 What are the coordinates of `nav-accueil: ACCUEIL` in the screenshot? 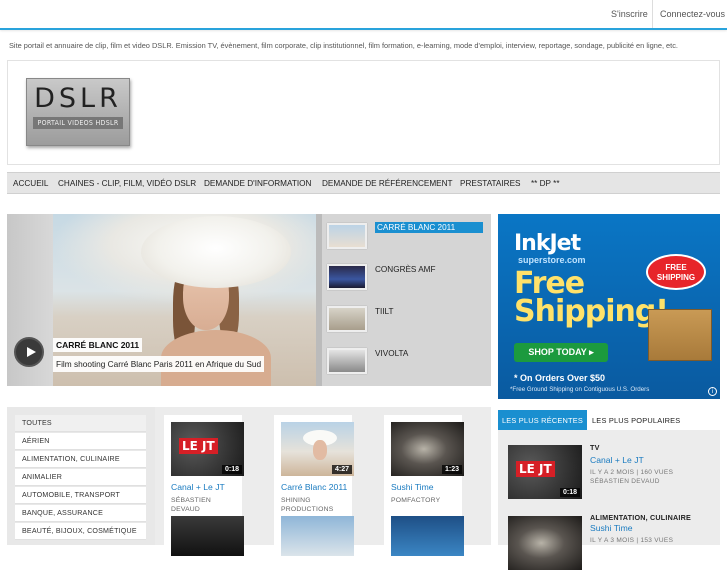 It's located at (31, 183).